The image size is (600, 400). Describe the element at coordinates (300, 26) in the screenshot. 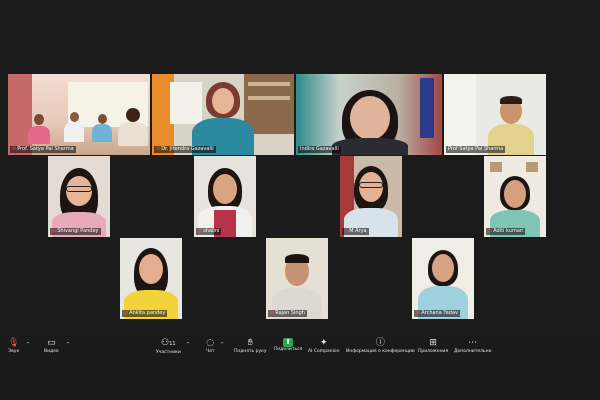

I see `top-bar` at that location.